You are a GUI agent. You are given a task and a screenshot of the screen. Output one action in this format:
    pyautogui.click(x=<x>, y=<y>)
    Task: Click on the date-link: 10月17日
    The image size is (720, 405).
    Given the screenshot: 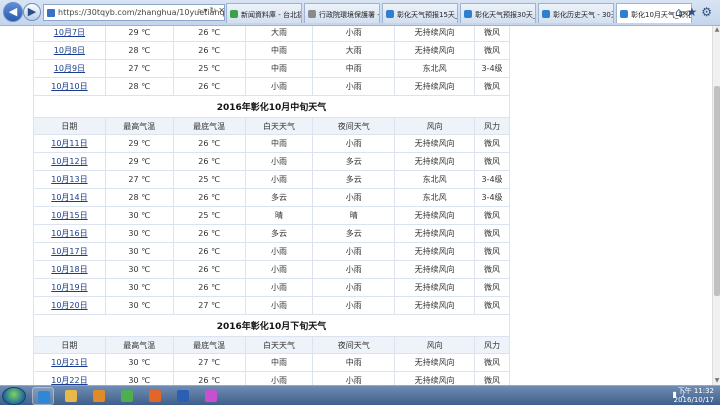 What is the action you would take?
    pyautogui.click(x=69, y=251)
    